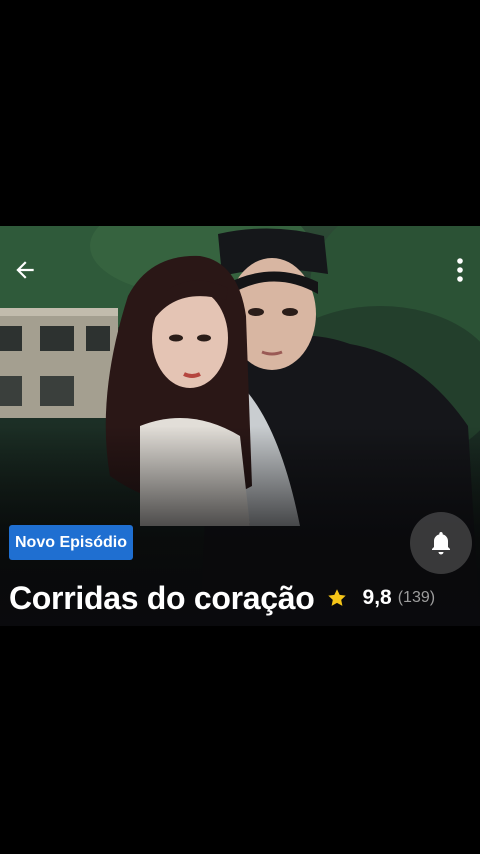 Image resolution: width=480 pixels, height=854 pixels. I want to click on title-row: Corridas do coração 9,8 (139), so click(222, 598).